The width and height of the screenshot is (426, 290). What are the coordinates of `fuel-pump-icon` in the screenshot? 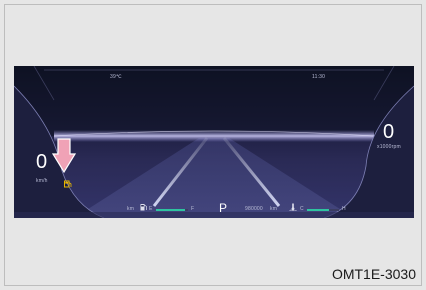 It's located at (143, 207).